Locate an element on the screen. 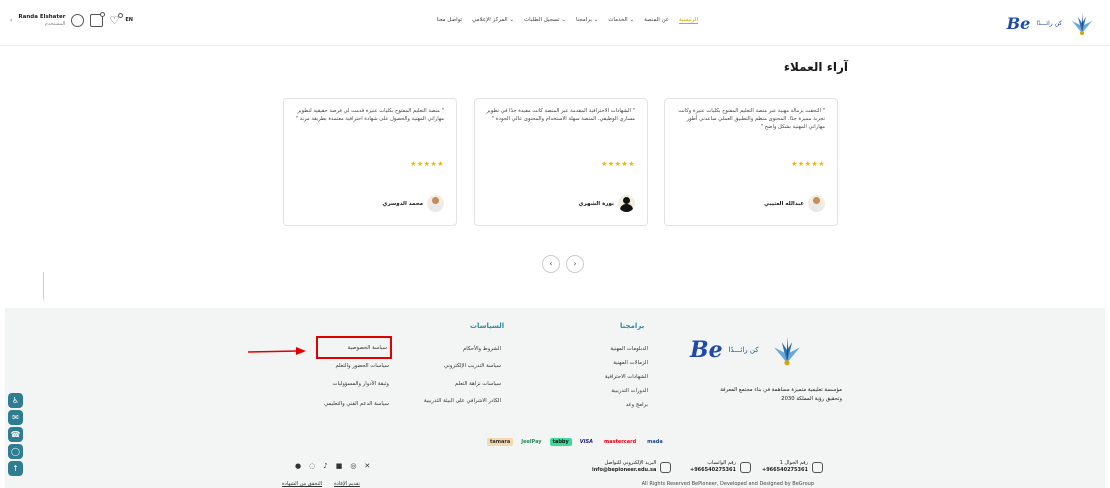 Image resolution: width=1110 pixels, height=488 pixels. footer-logo-text: Be is located at coordinates (706, 350).